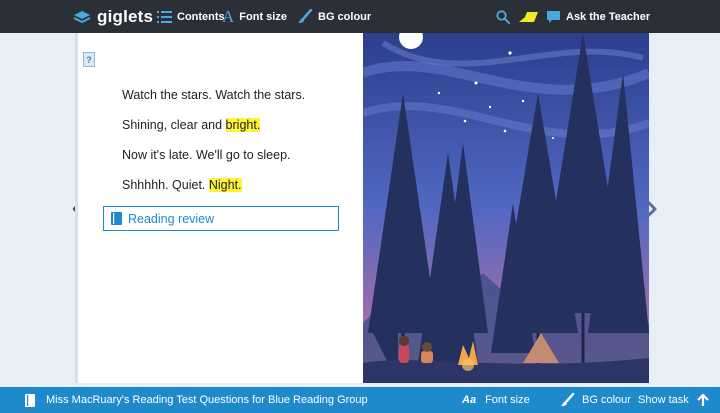 The width and height of the screenshot is (720, 413). I want to click on bottom-font-size-button: Aa Font size, so click(496, 400).